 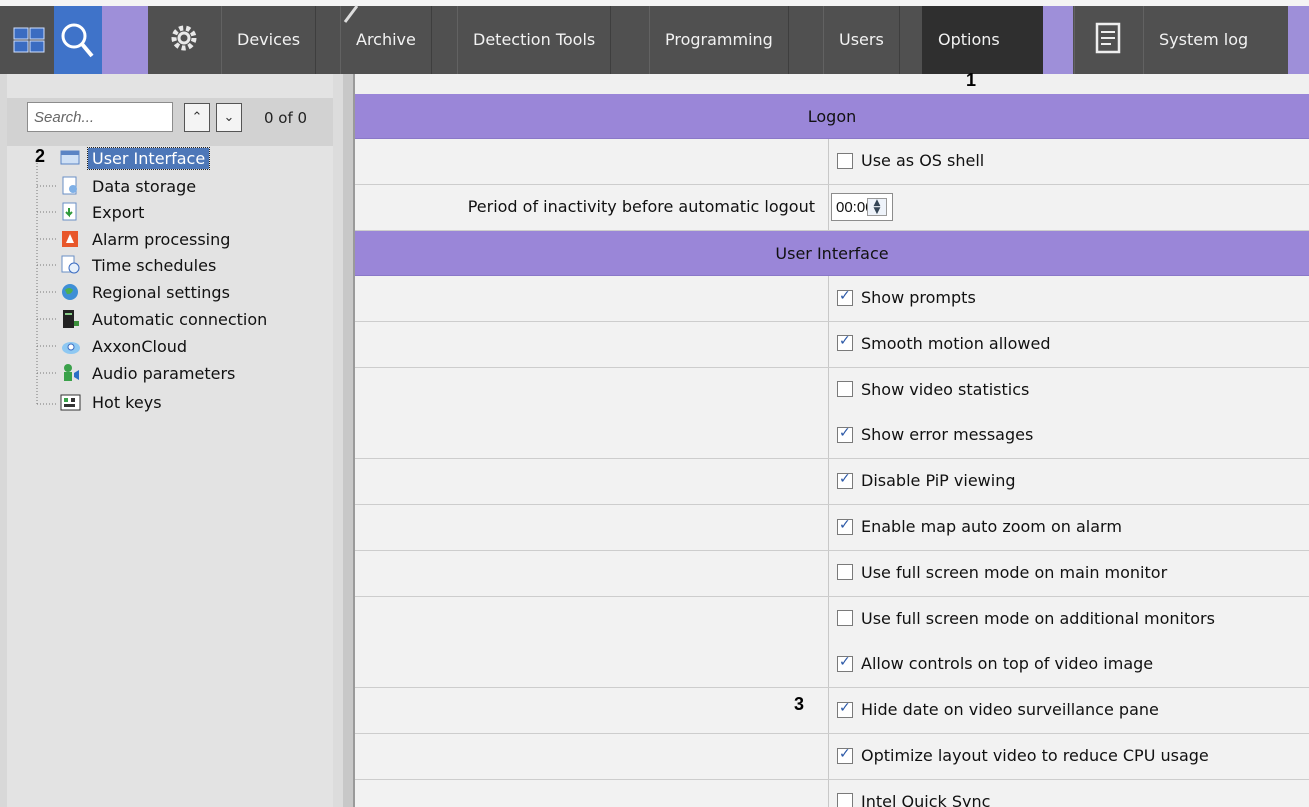 I want to click on search-button, so click(x=78, y=40).